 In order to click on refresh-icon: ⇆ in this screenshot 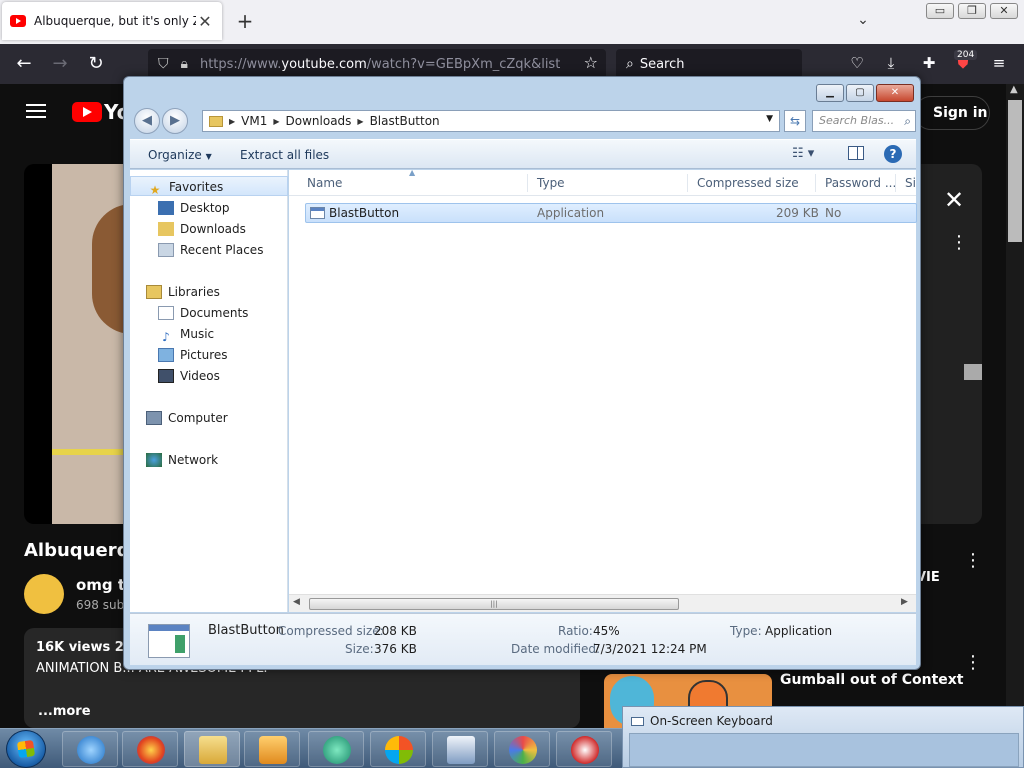, I will do `click(795, 121)`.